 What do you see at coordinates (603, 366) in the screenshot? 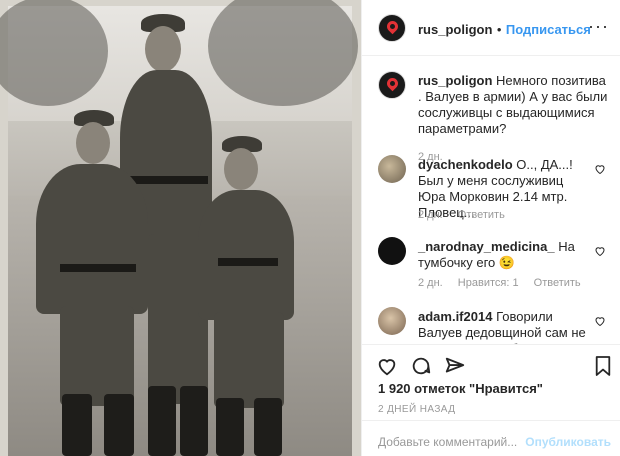
I see `bookmark-icon` at bounding box center [603, 366].